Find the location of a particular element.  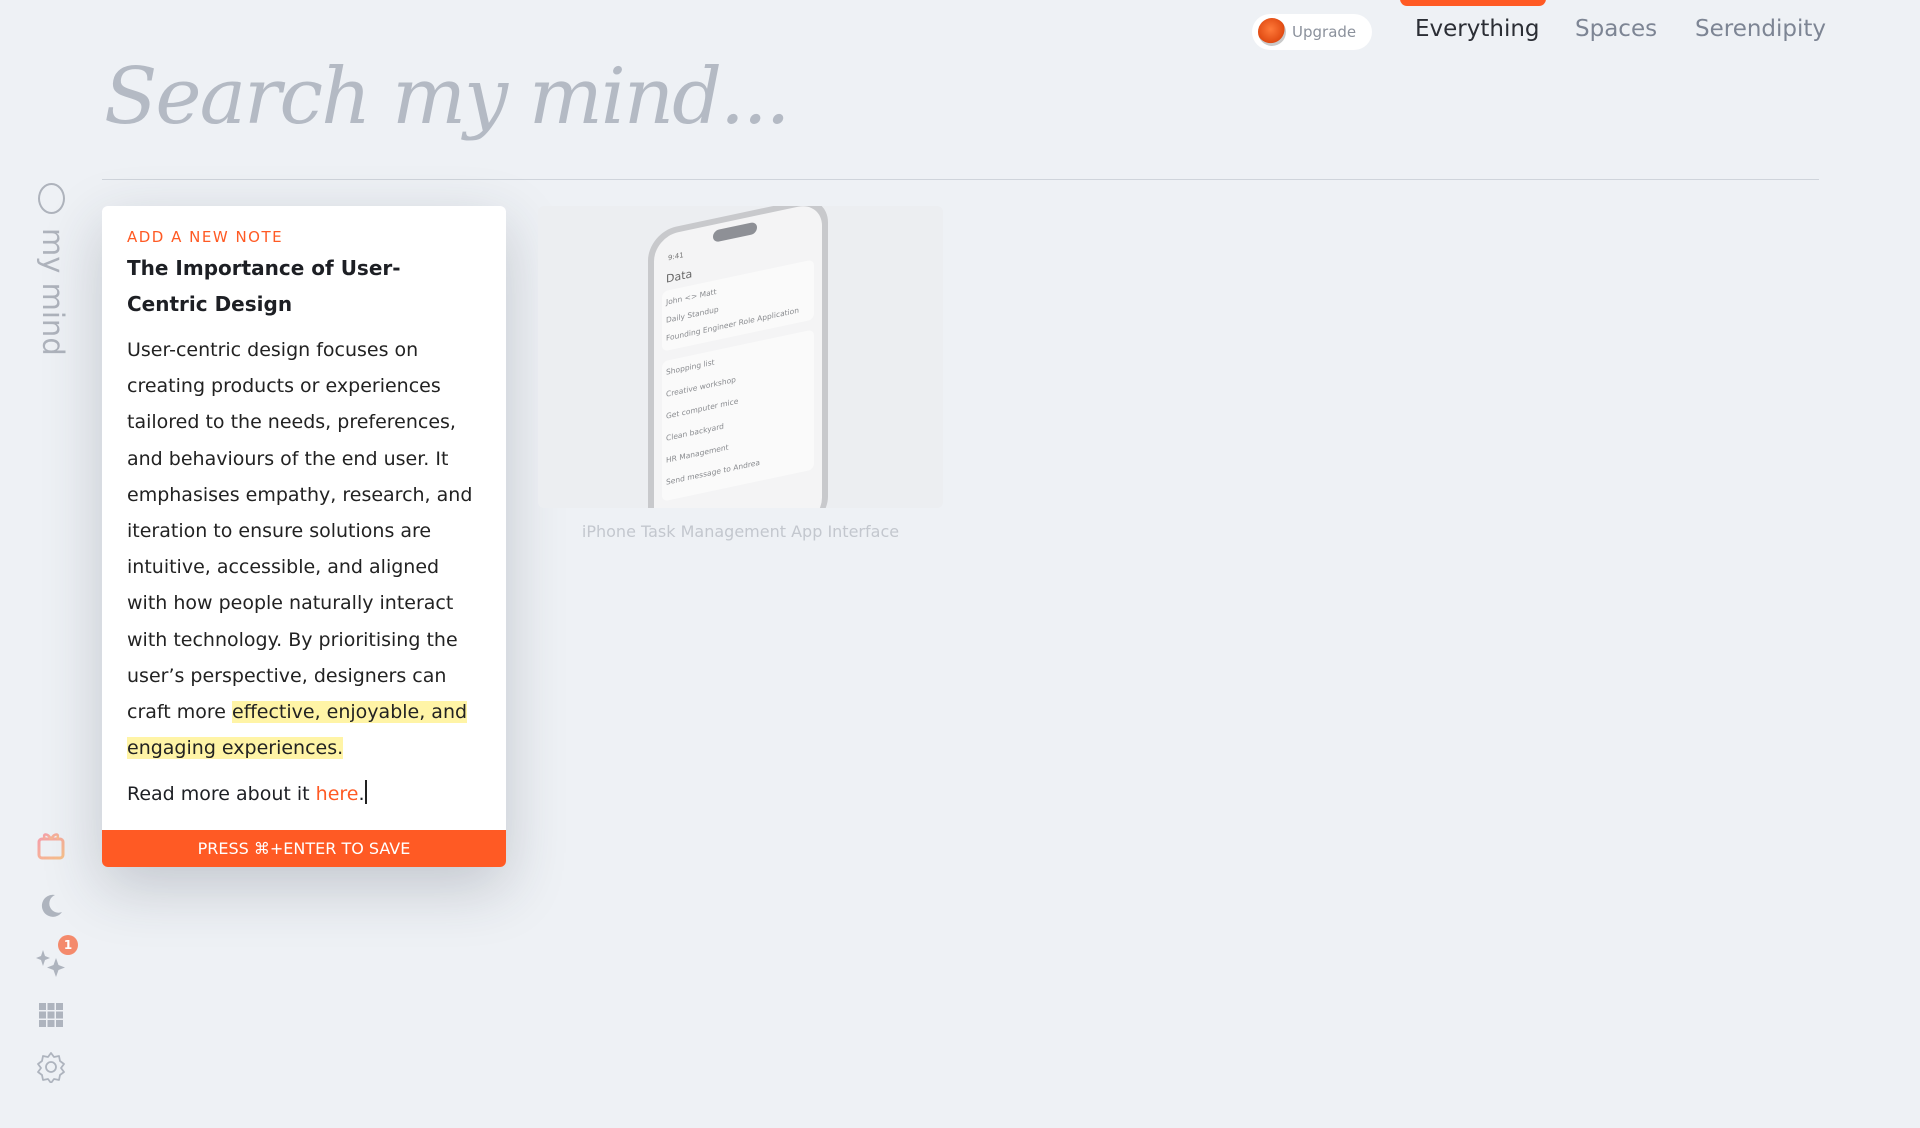

divider is located at coordinates (960, 179).